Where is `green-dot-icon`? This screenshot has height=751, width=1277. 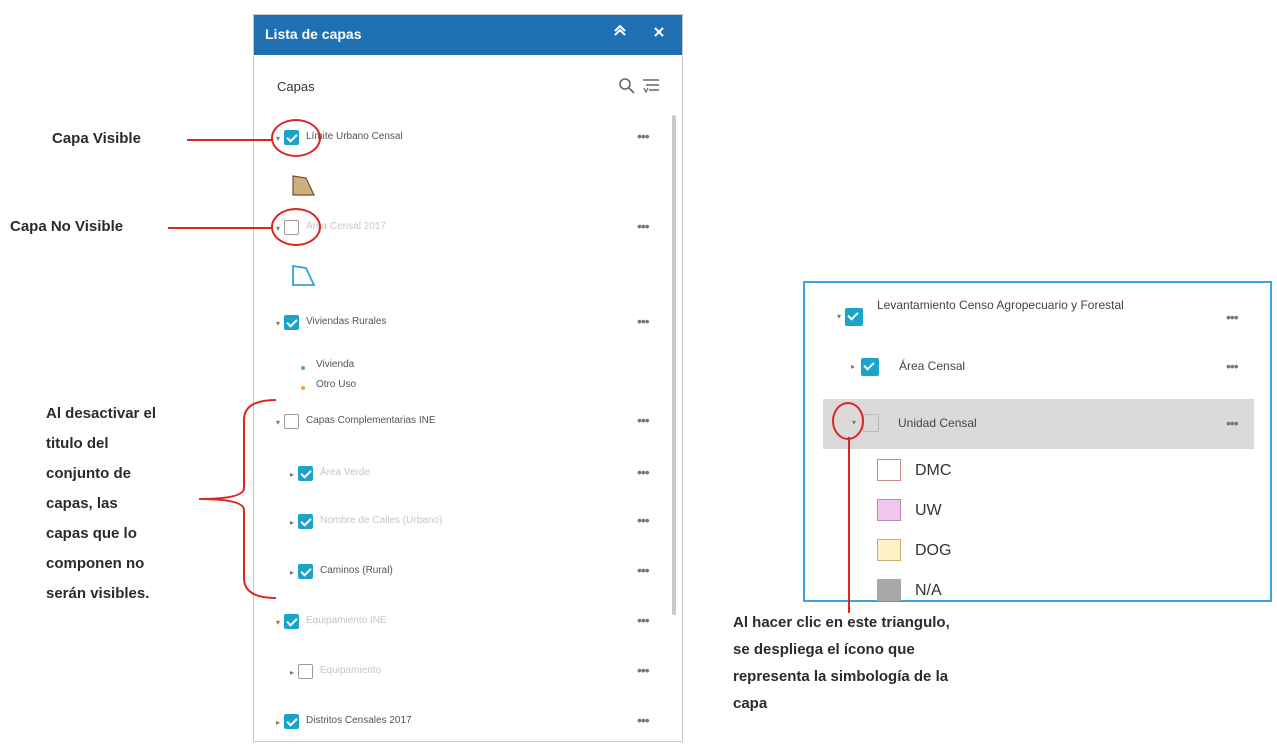
green-dot-icon is located at coordinates (303, 368).